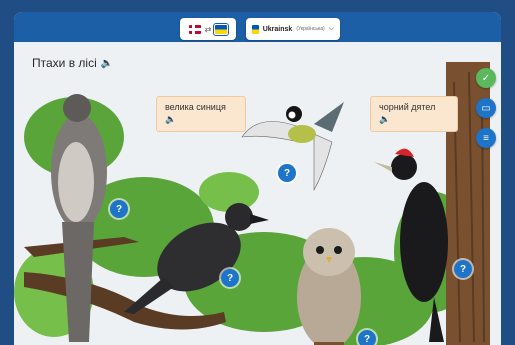 The height and width of the screenshot is (345, 515). I want to click on label-black-woodpecker-text: чорний дятел, so click(407, 107).